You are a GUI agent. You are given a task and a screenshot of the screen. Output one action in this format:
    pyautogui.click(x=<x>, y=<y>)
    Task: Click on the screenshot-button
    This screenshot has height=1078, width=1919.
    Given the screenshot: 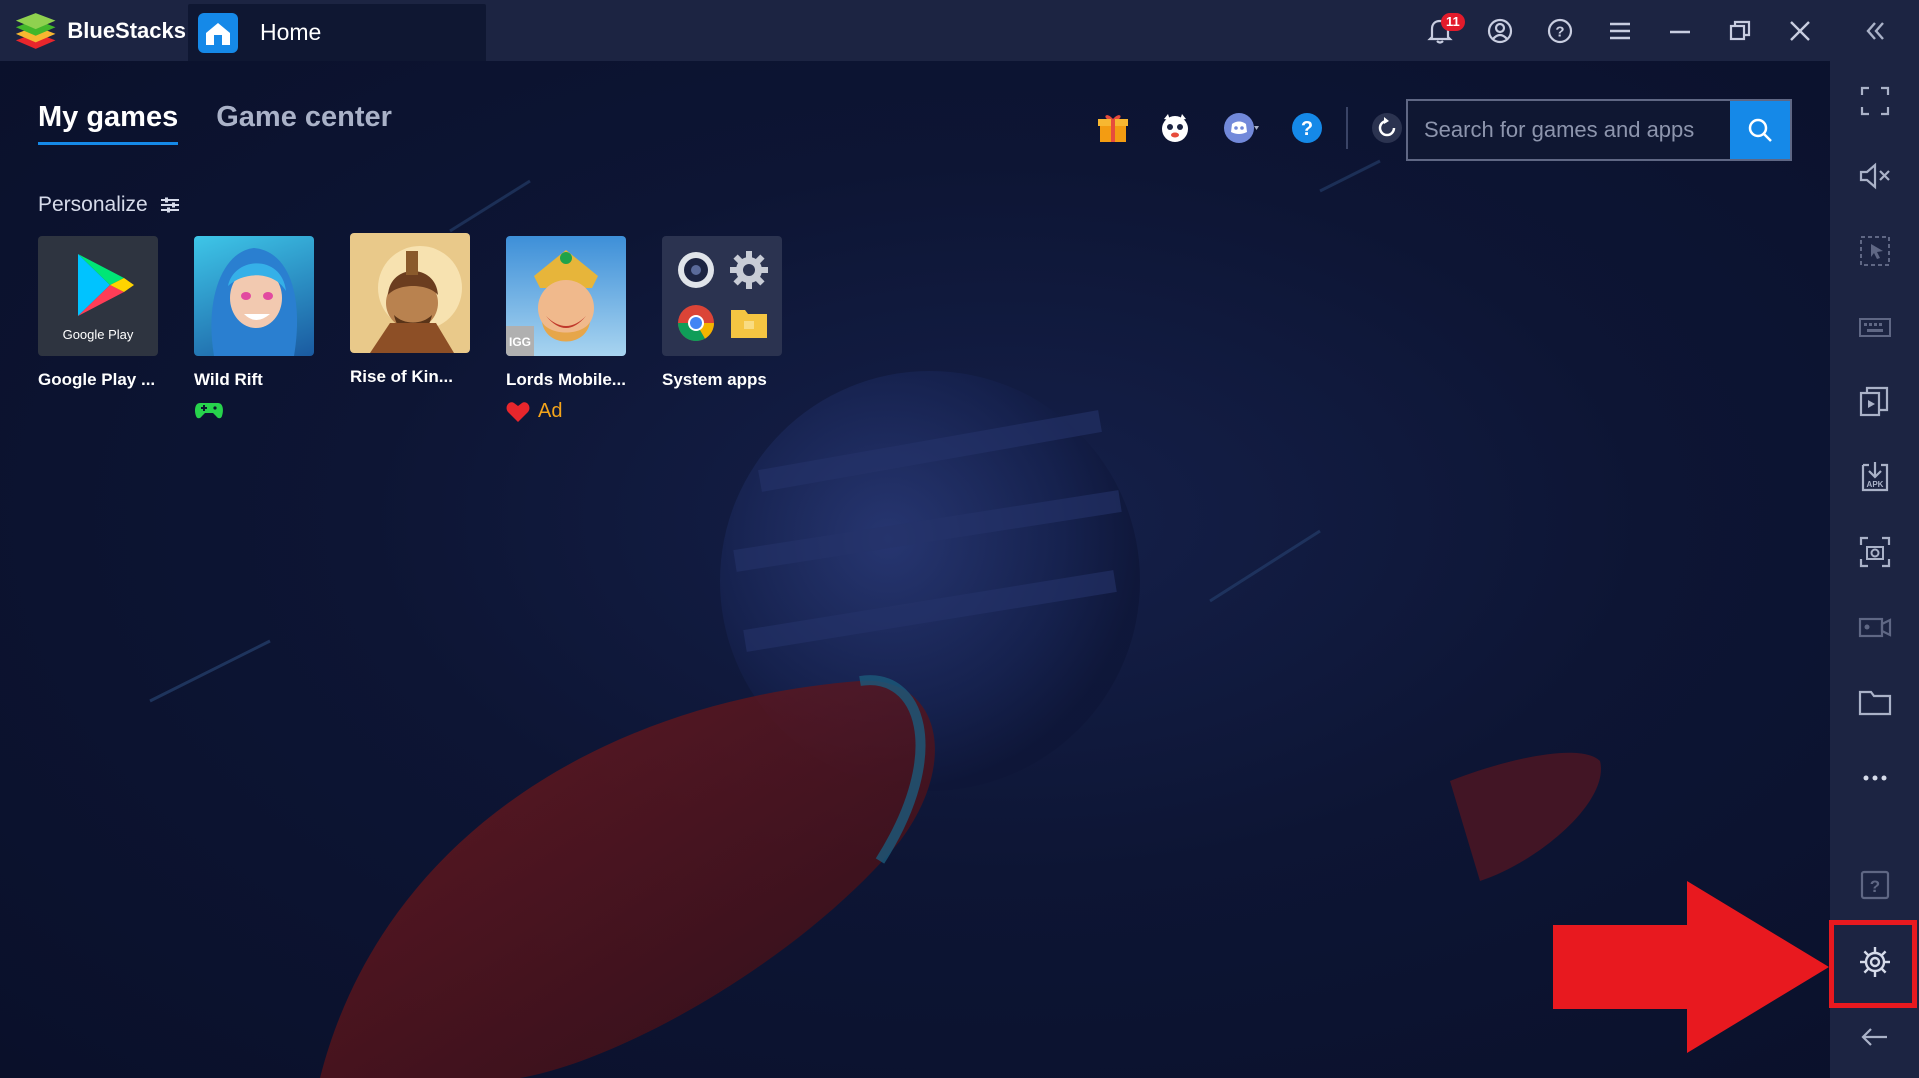 What is the action you would take?
    pyautogui.click(x=1874, y=552)
    